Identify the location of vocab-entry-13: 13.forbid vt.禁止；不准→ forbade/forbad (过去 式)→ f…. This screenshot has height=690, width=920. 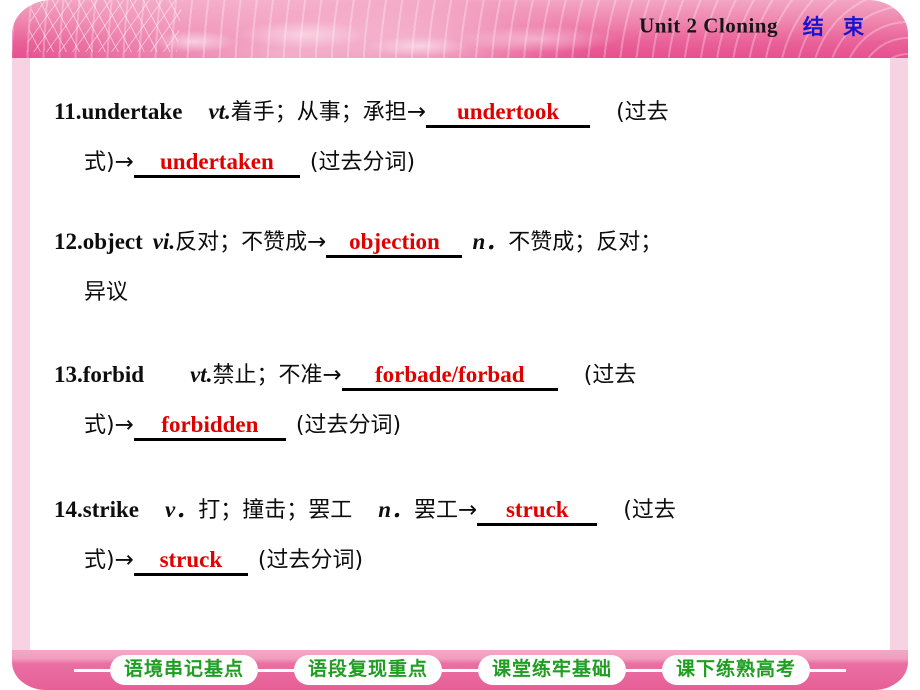
(464, 402).